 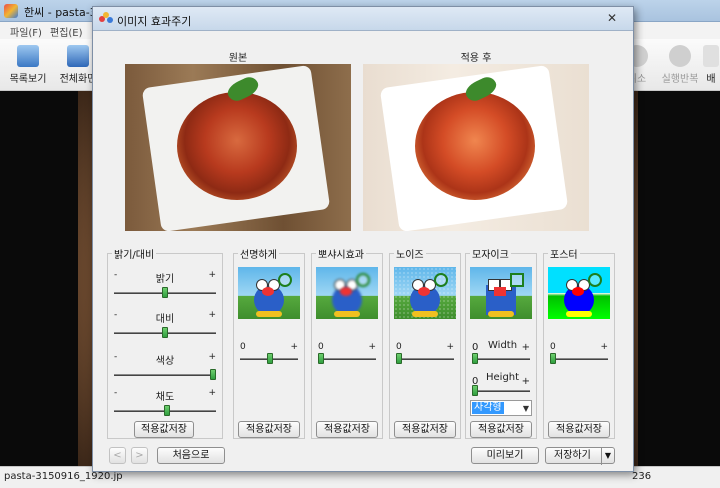 What do you see at coordinates (164, 429) in the screenshot?
I see `brightness-save-button: 적용값저장` at bounding box center [164, 429].